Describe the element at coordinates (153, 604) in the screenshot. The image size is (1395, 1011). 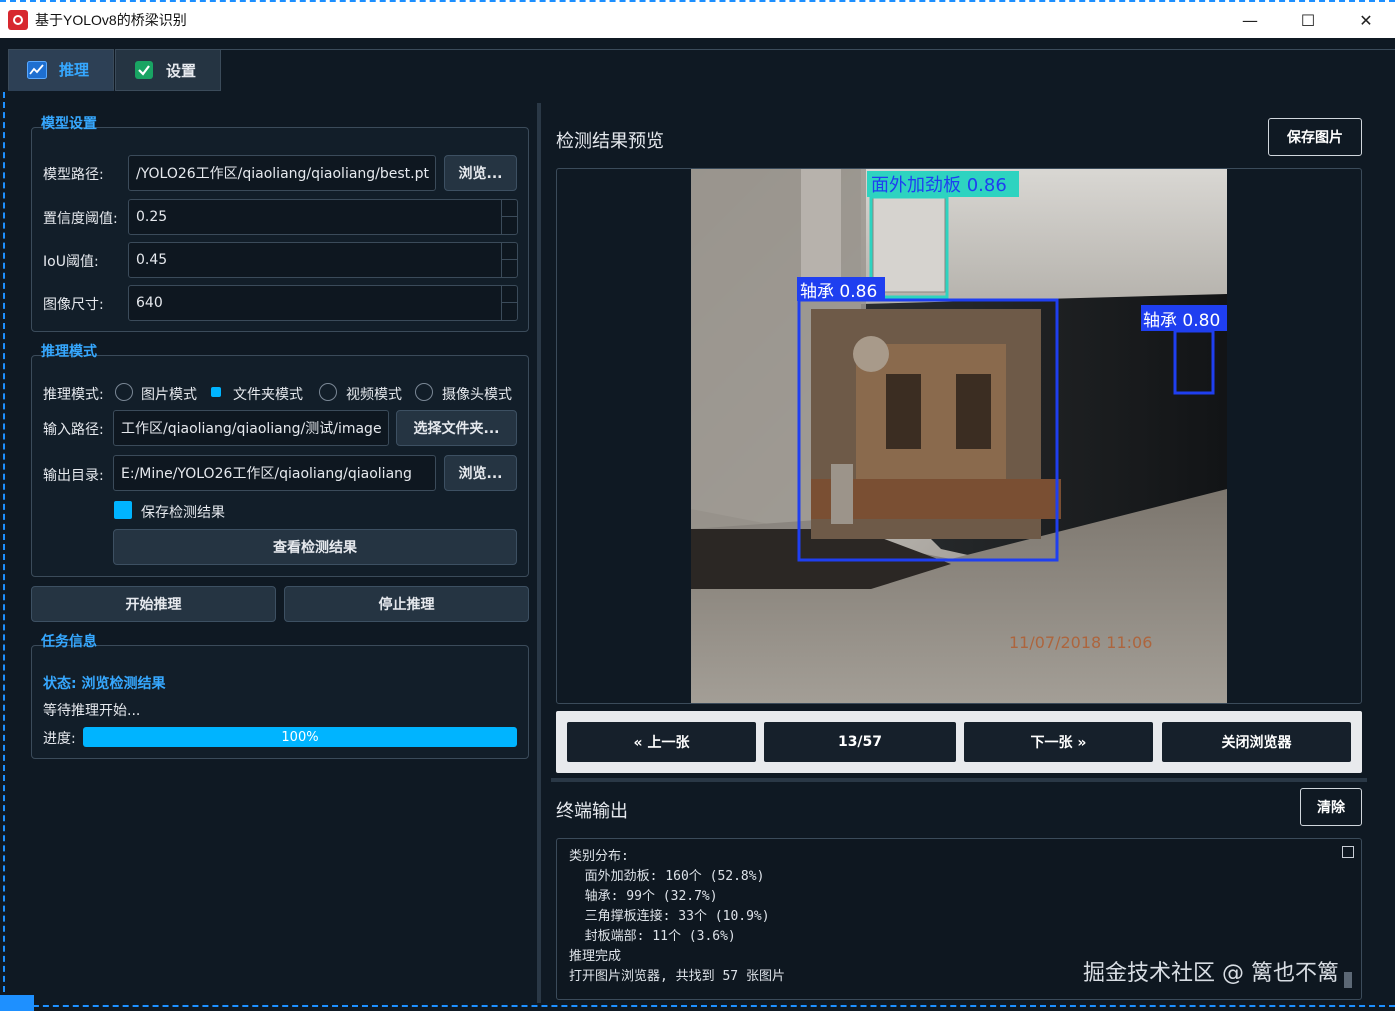
I see `start-inference-button: 开始推理` at that location.